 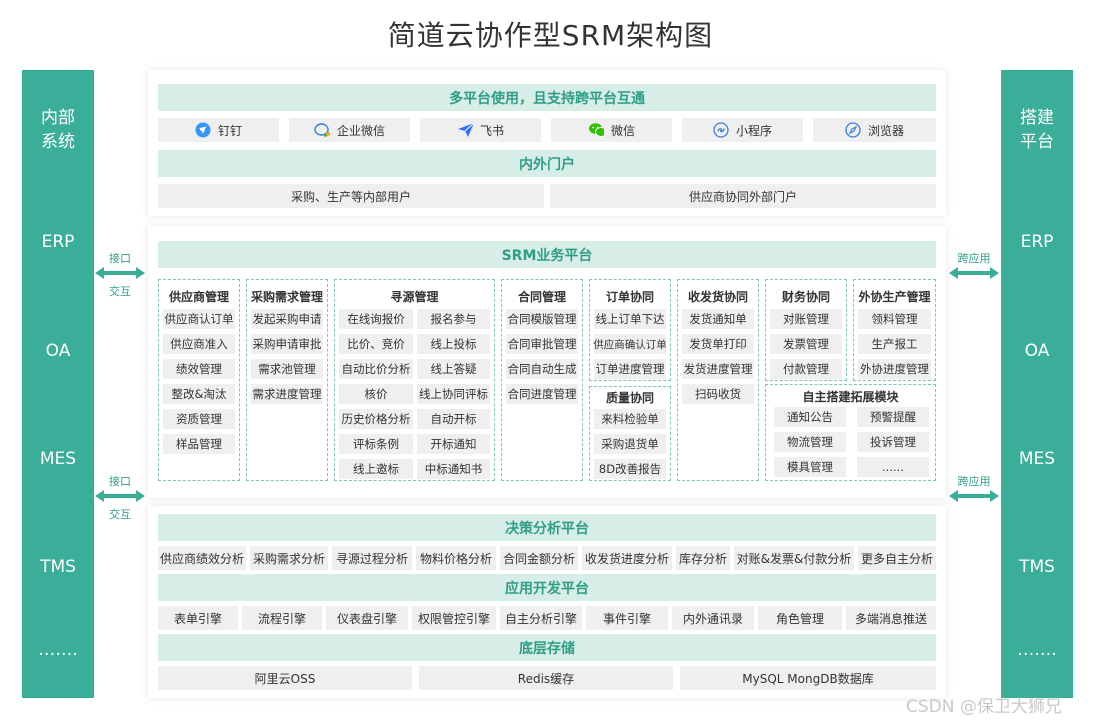 I want to click on decision-item: 对账&发票&付款分析, so click(x=794, y=558).